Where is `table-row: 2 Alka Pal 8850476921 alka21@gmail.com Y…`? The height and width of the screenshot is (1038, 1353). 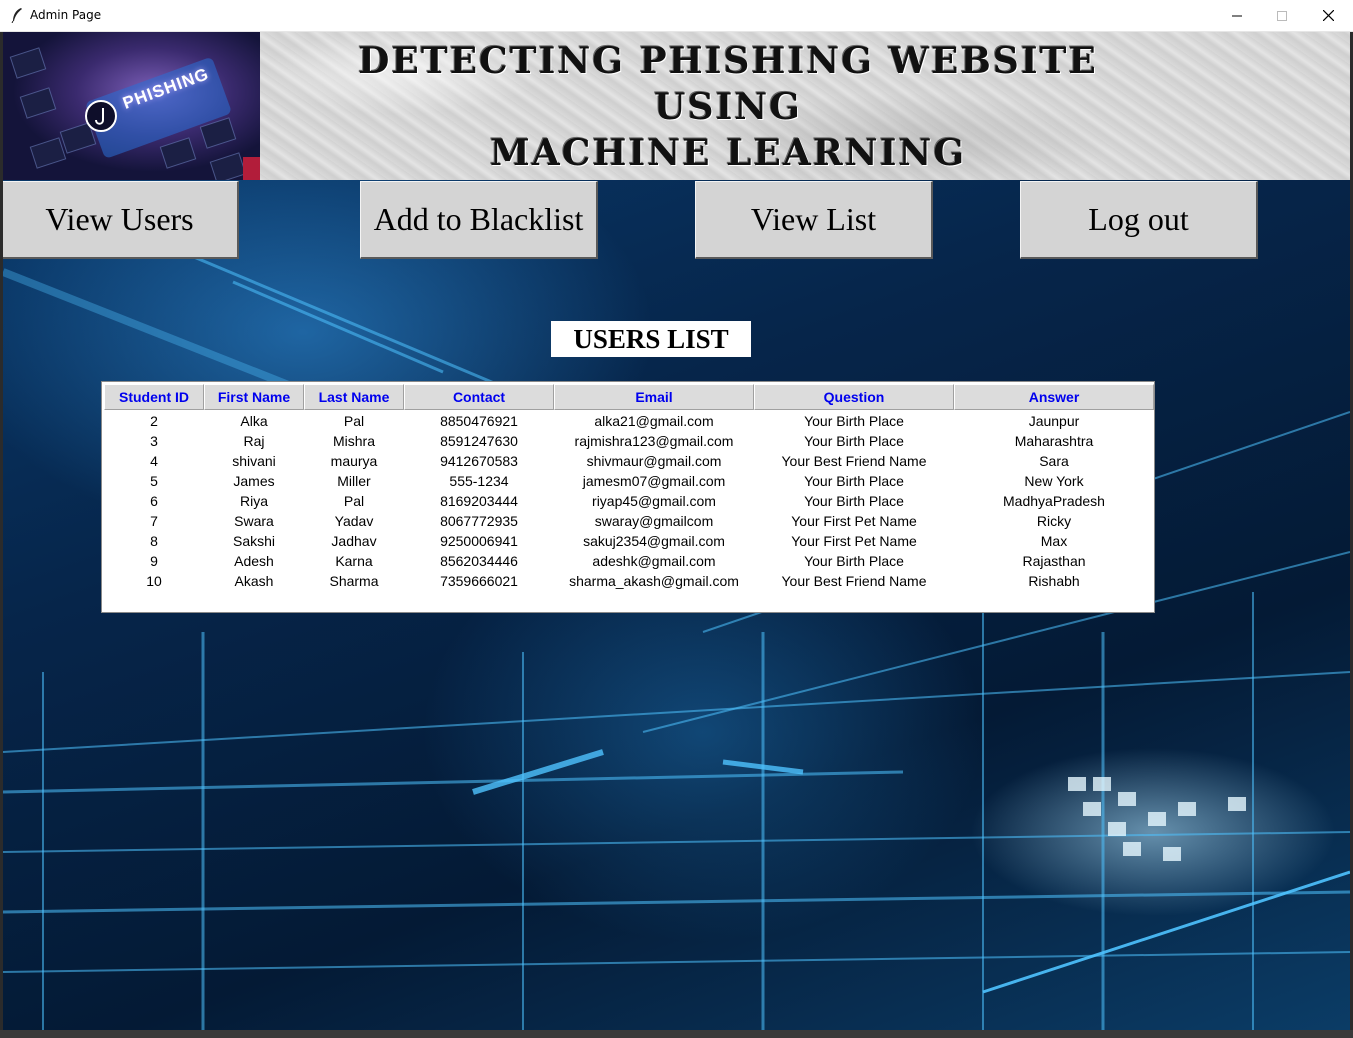 table-row: 2 Alka Pal 8850476921 alka21@gmail.com Y… is located at coordinates (629, 421).